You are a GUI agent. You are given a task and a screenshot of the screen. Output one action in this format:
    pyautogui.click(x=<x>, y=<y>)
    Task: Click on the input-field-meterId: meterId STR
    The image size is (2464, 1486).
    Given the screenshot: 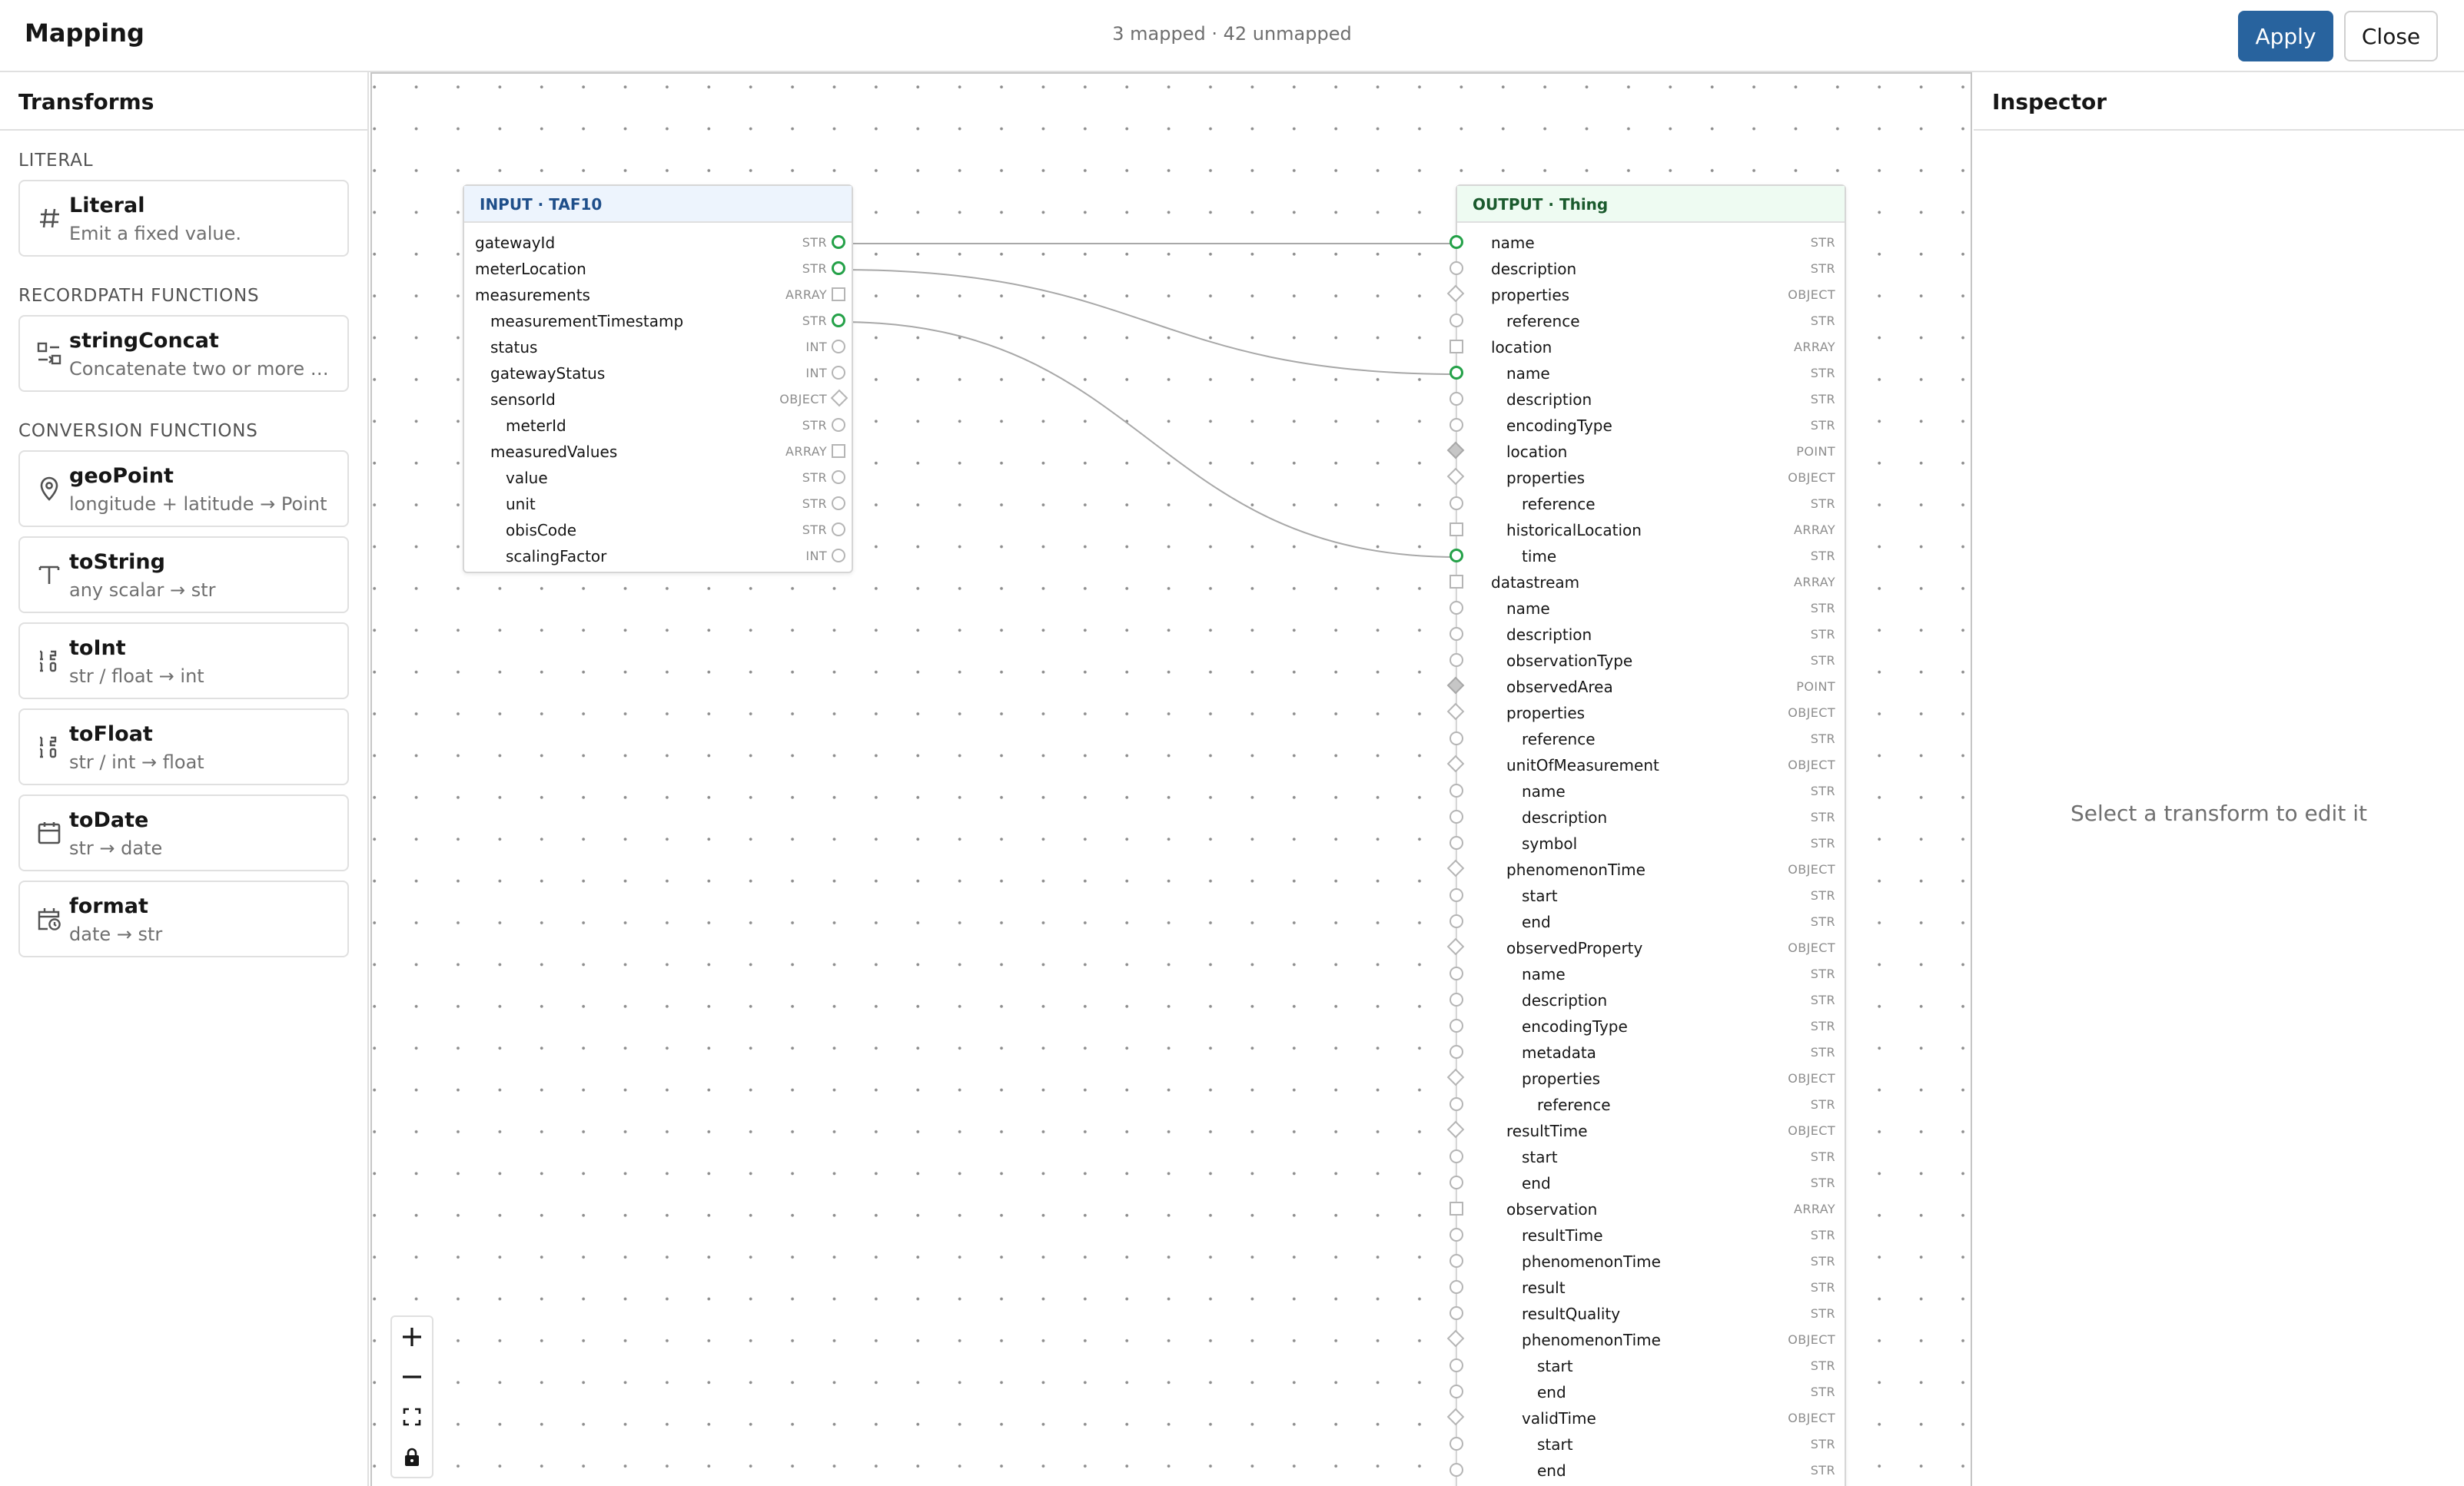 What is the action you would take?
    pyautogui.click(x=658, y=425)
    